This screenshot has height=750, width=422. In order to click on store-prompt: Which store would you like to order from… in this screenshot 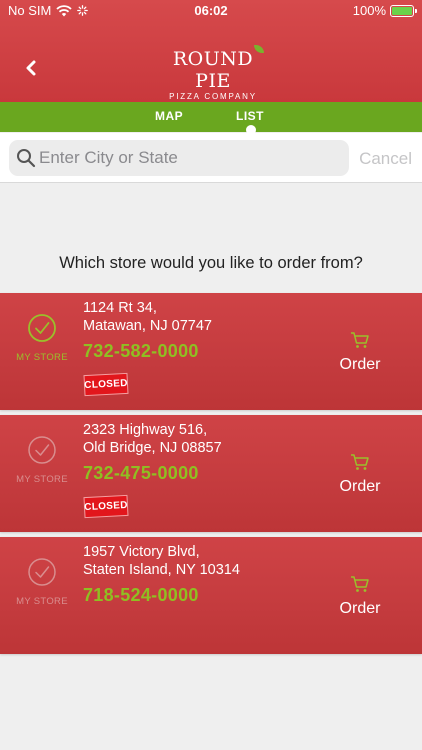, I will do `click(211, 263)`.